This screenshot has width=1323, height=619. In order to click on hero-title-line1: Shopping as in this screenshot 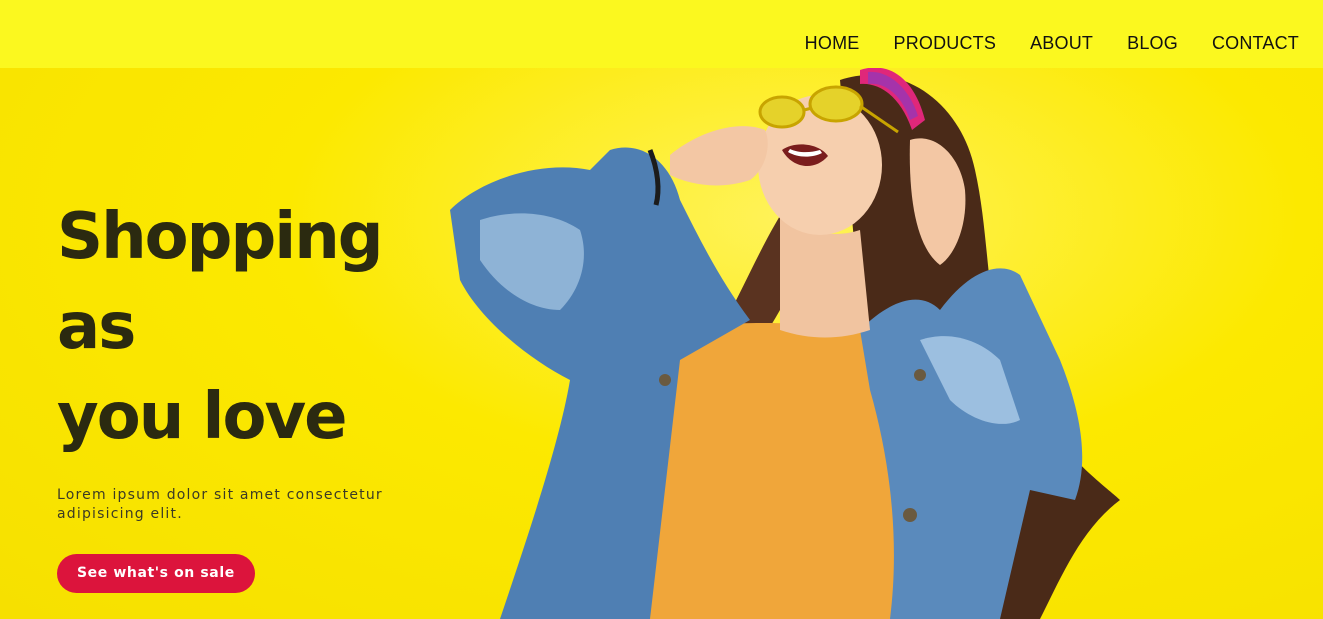, I will do `click(220, 282)`.